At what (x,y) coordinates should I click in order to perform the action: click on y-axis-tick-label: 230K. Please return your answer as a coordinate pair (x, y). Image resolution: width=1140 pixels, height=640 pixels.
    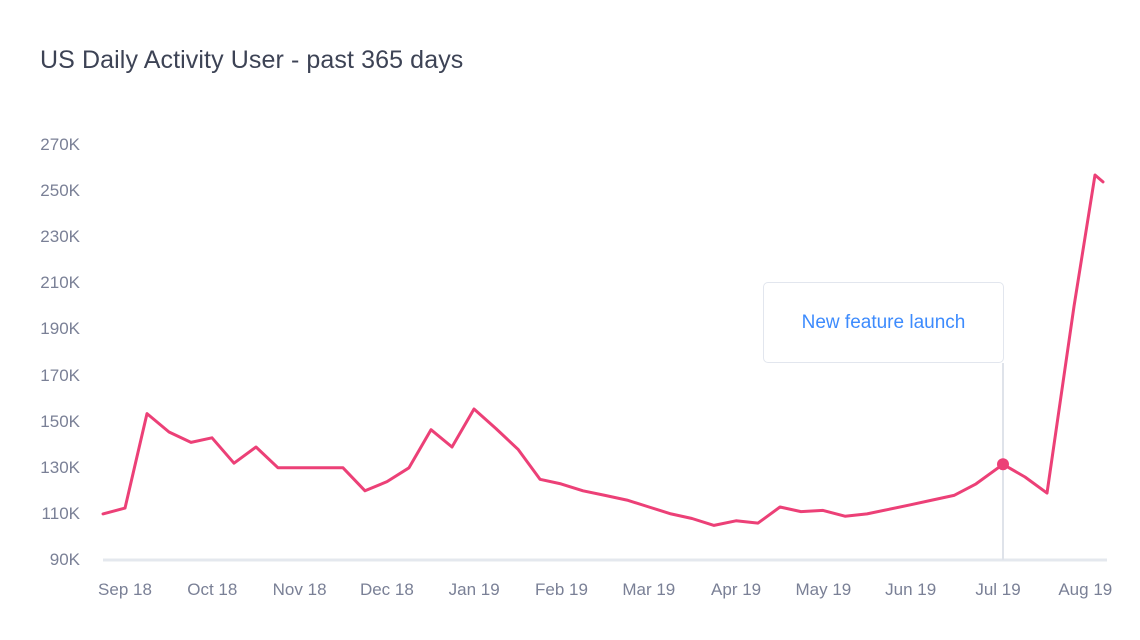
    Looking at the image, I should click on (60, 237).